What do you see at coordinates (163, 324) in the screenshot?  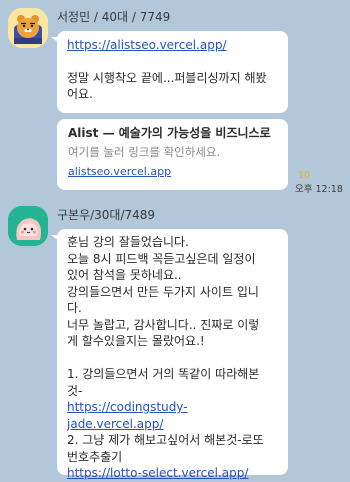 I see `message-text-line: 너무 놀랍고, 감사합니다.. 진짜로 이렇` at bounding box center [163, 324].